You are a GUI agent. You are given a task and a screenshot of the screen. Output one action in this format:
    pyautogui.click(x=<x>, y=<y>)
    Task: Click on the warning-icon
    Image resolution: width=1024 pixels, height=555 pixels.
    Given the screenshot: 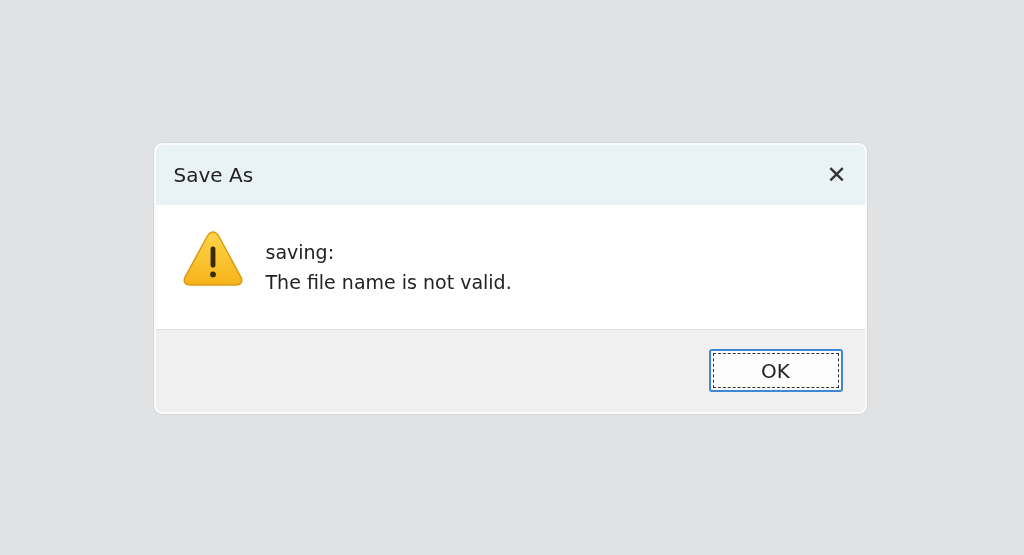 What is the action you would take?
    pyautogui.click(x=212, y=258)
    